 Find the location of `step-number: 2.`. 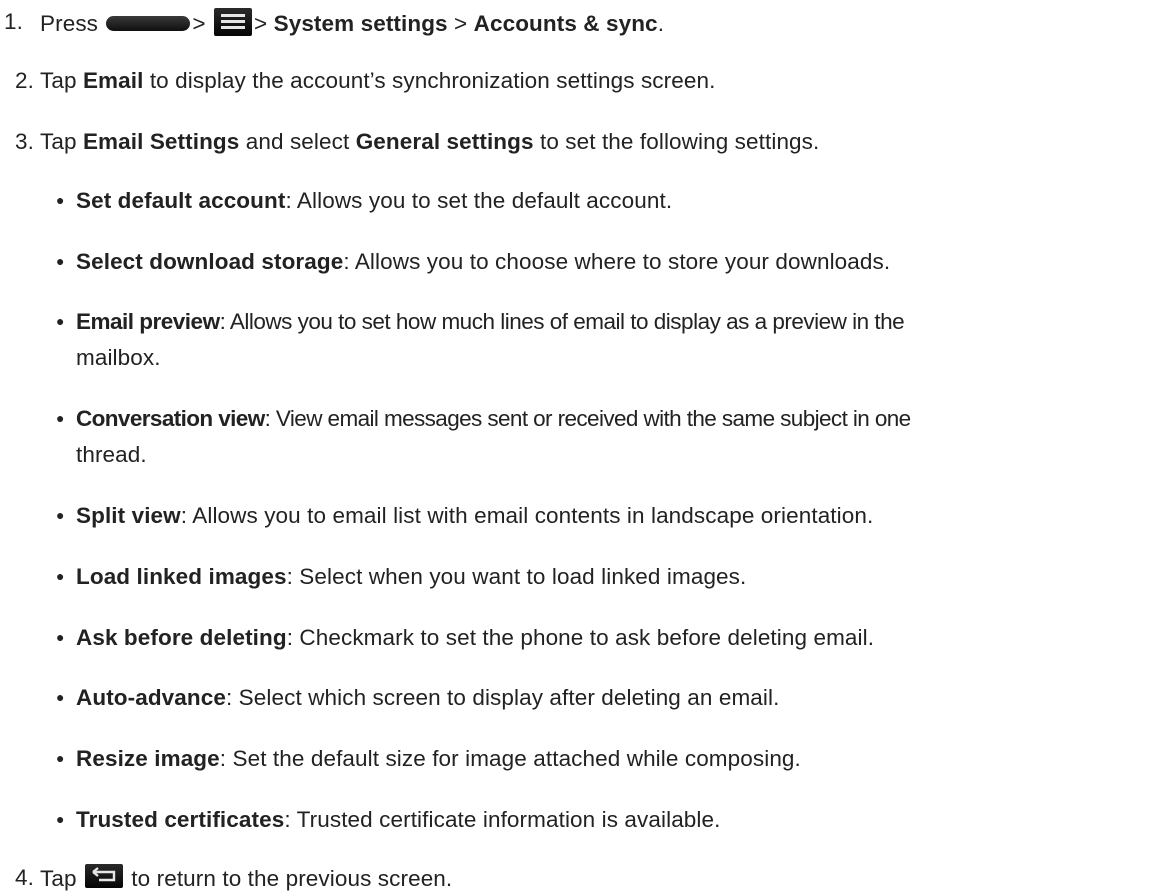

step-number: 2. is located at coordinates (24, 80).